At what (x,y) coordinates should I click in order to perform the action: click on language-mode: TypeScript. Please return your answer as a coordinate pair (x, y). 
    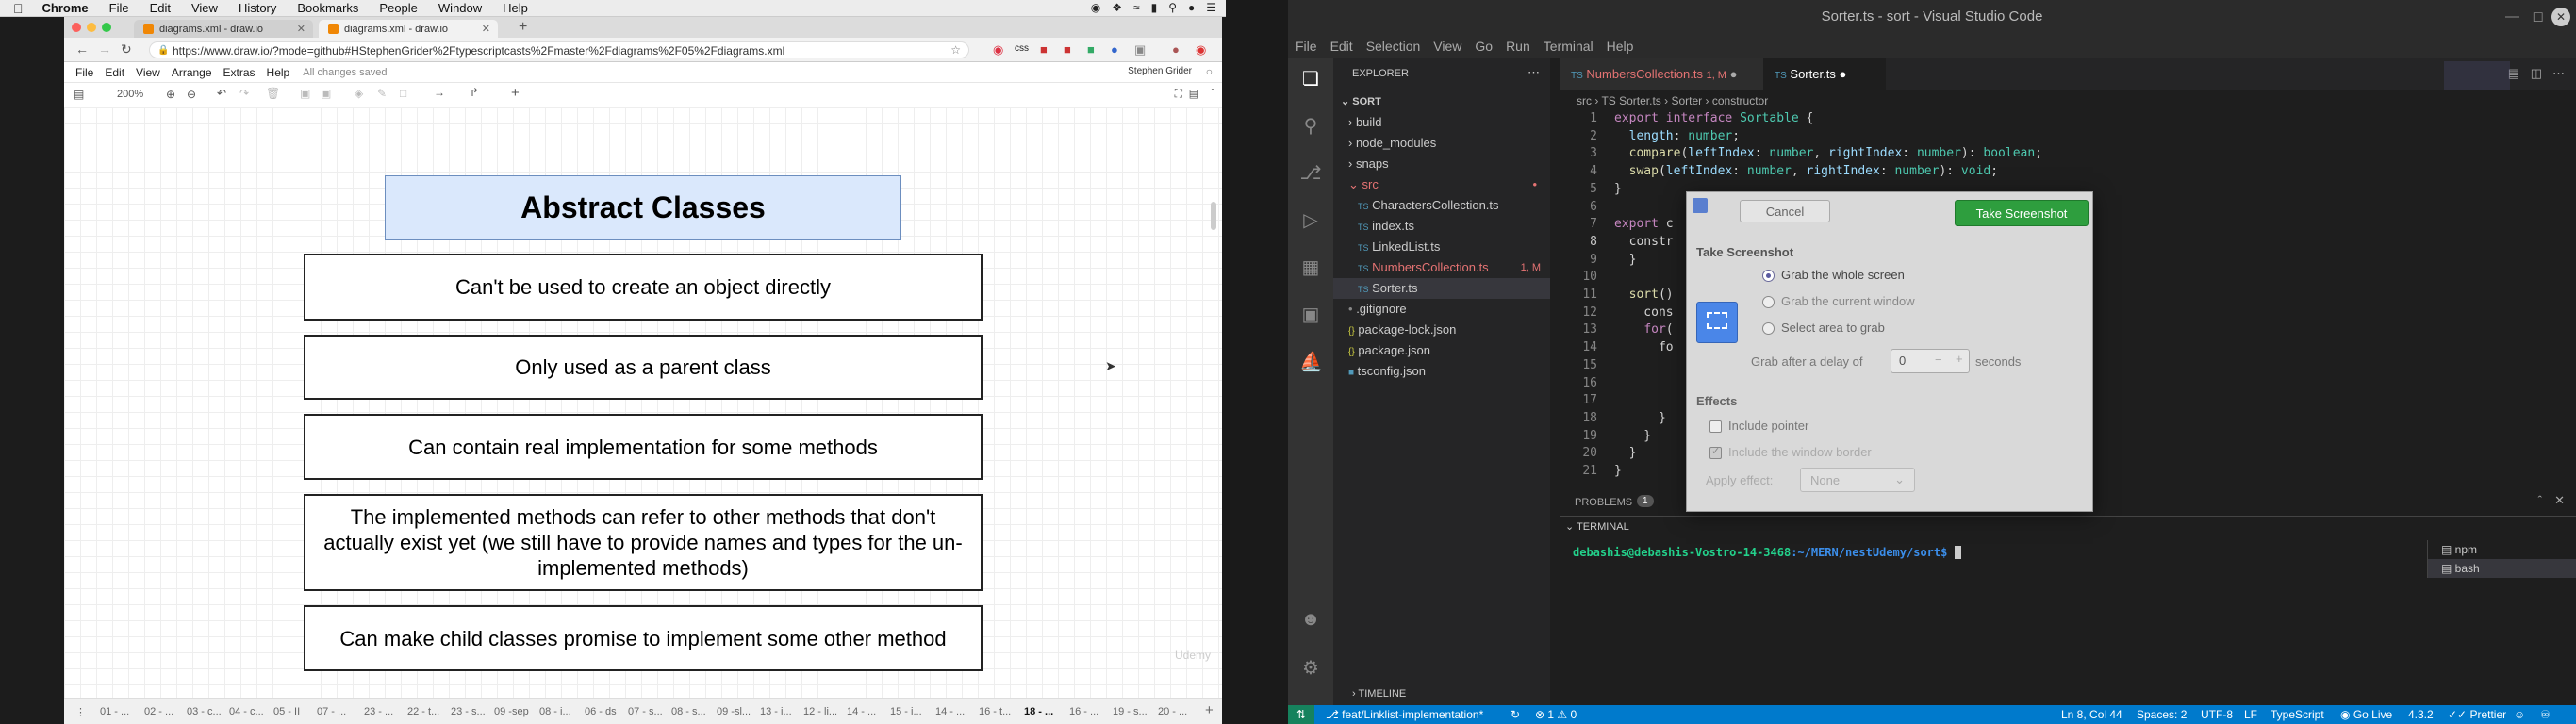
    Looking at the image, I should click on (2297, 714).